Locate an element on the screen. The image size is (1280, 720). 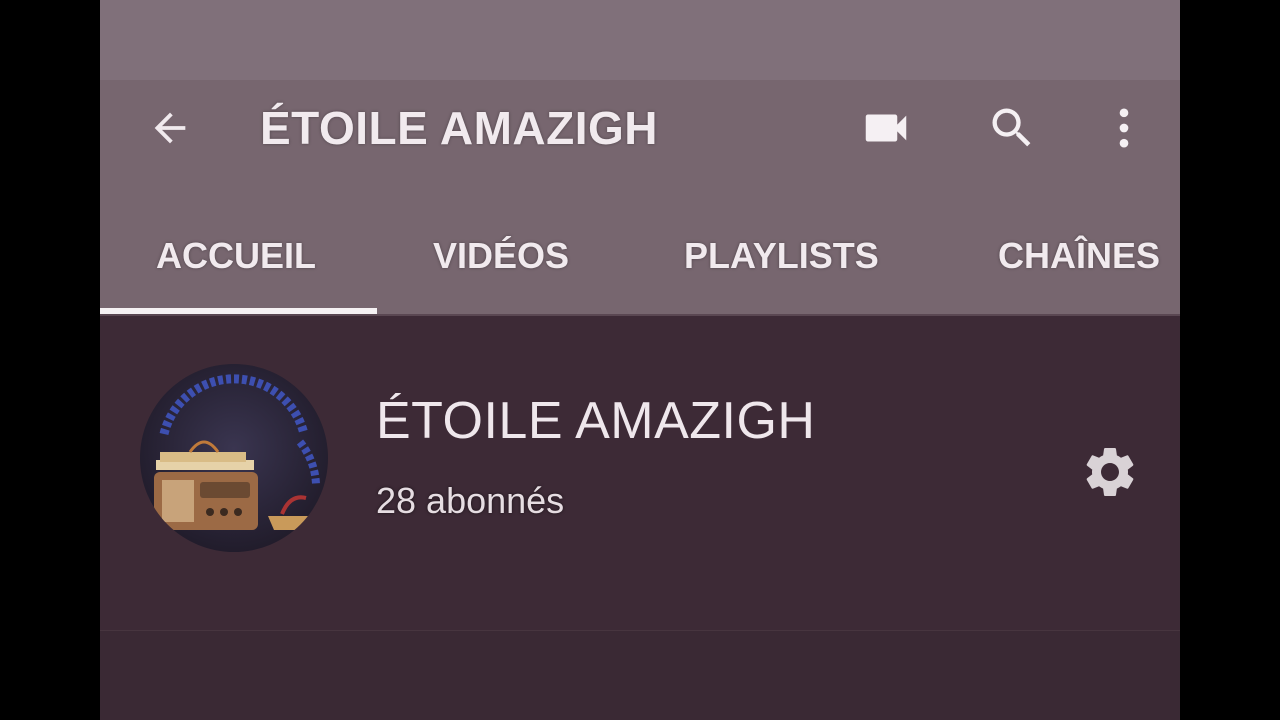
tab-chaines: CHAÎNES is located at coordinates (1079, 256).